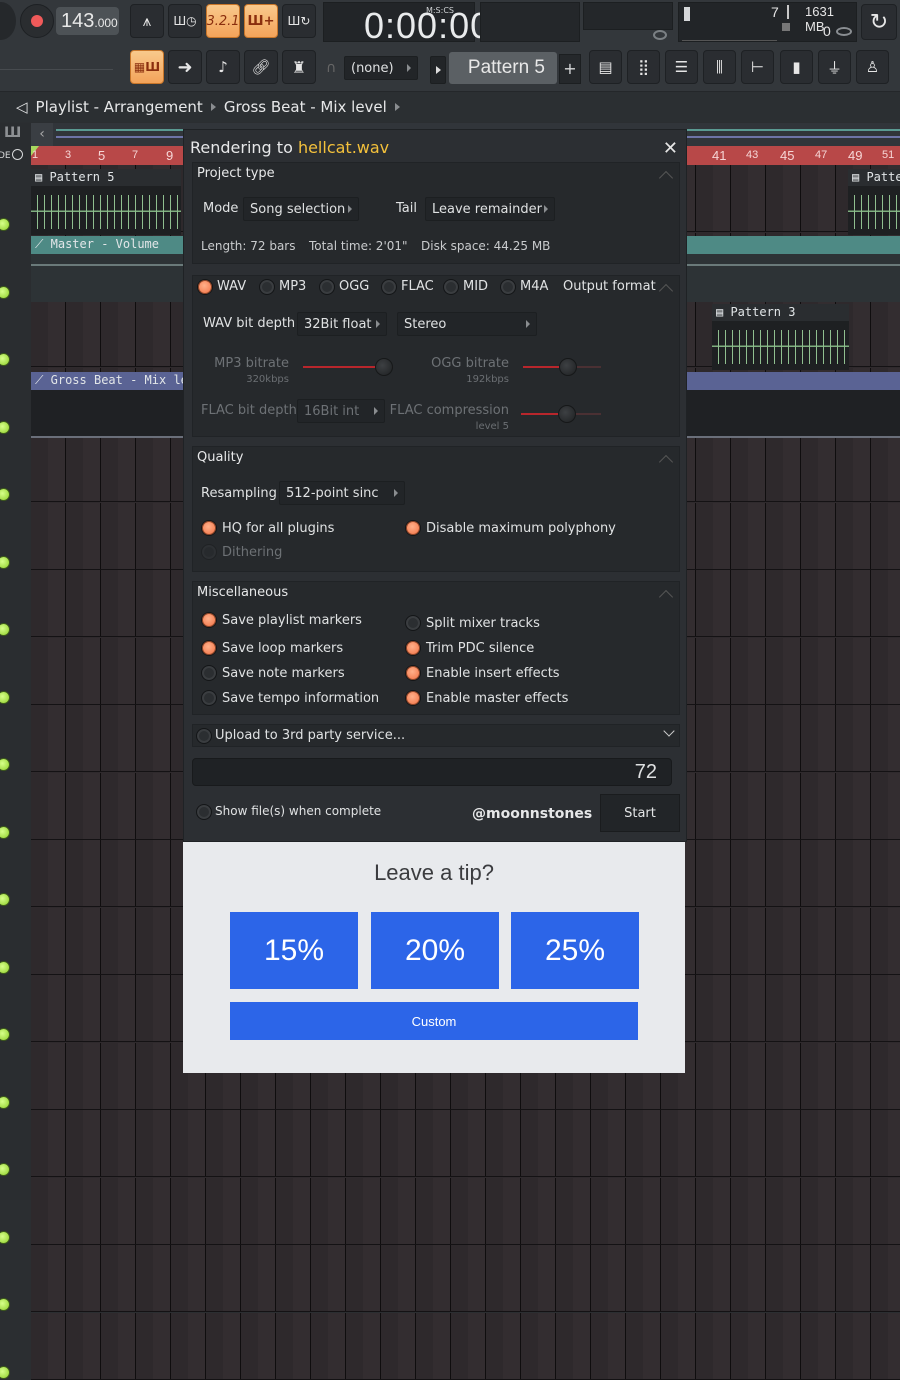 The width and height of the screenshot is (900, 1380). What do you see at coordinates (301, 209) in the screenshot?
I see `mode-select: Song selection` at bounding box center [301, 209].